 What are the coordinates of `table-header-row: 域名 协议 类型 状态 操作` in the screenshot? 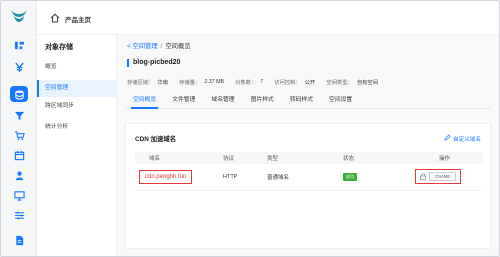 It's located at (309, 158).